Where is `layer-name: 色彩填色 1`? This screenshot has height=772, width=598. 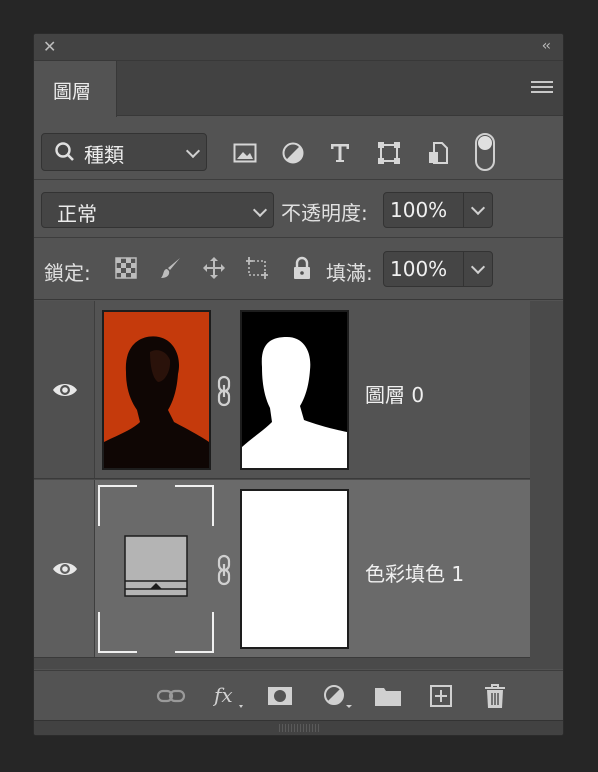
layer-name: 色彩填色 1 is located at coordinates (414, 572).